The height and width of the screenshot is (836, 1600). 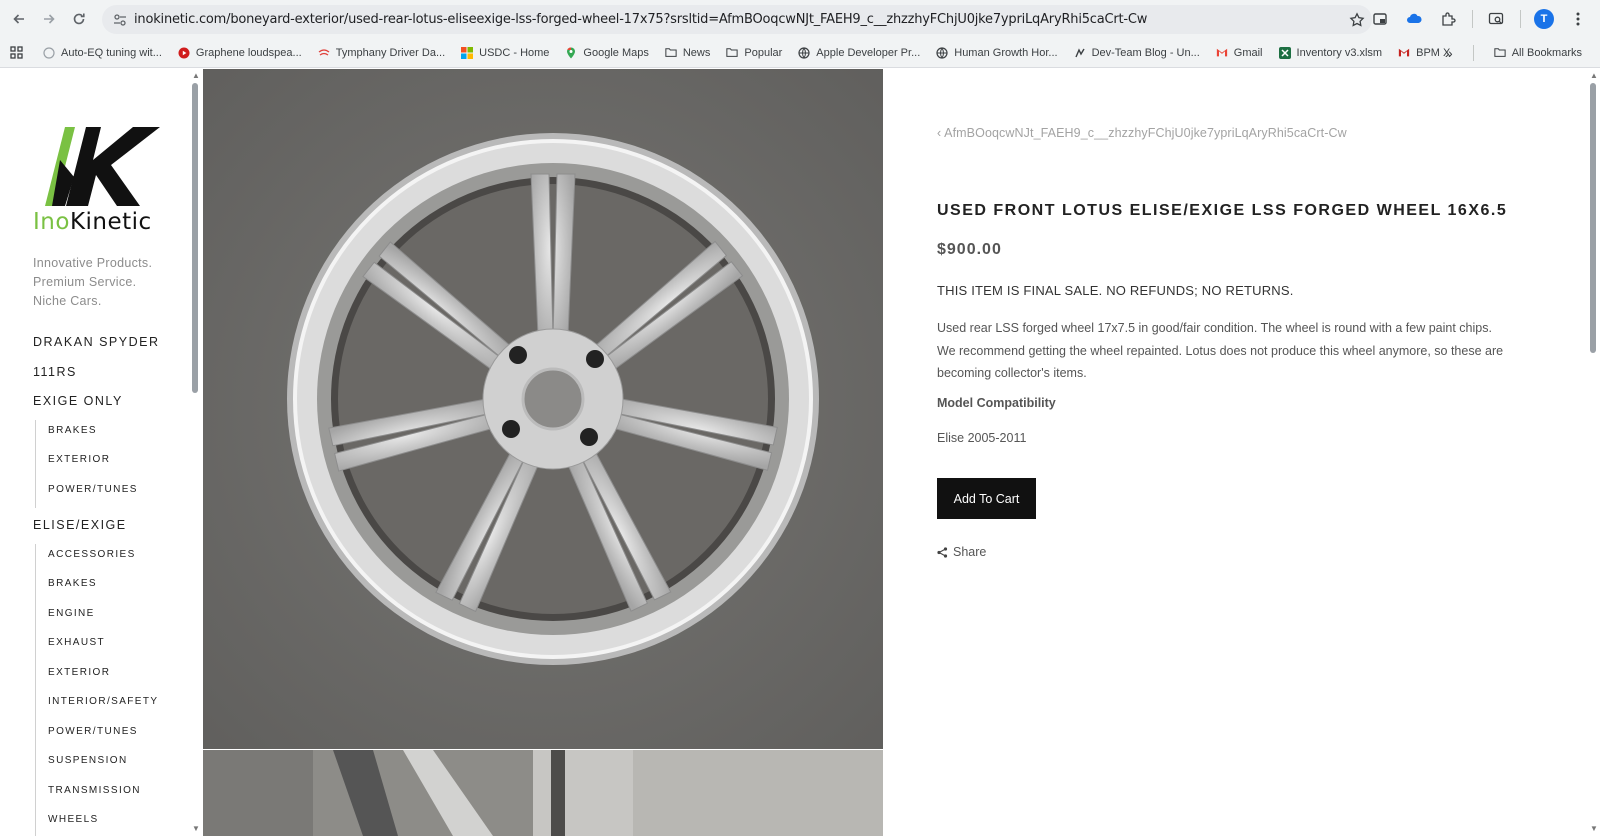 I want to click on tab-search-icon, so click(x=1496, y=19).